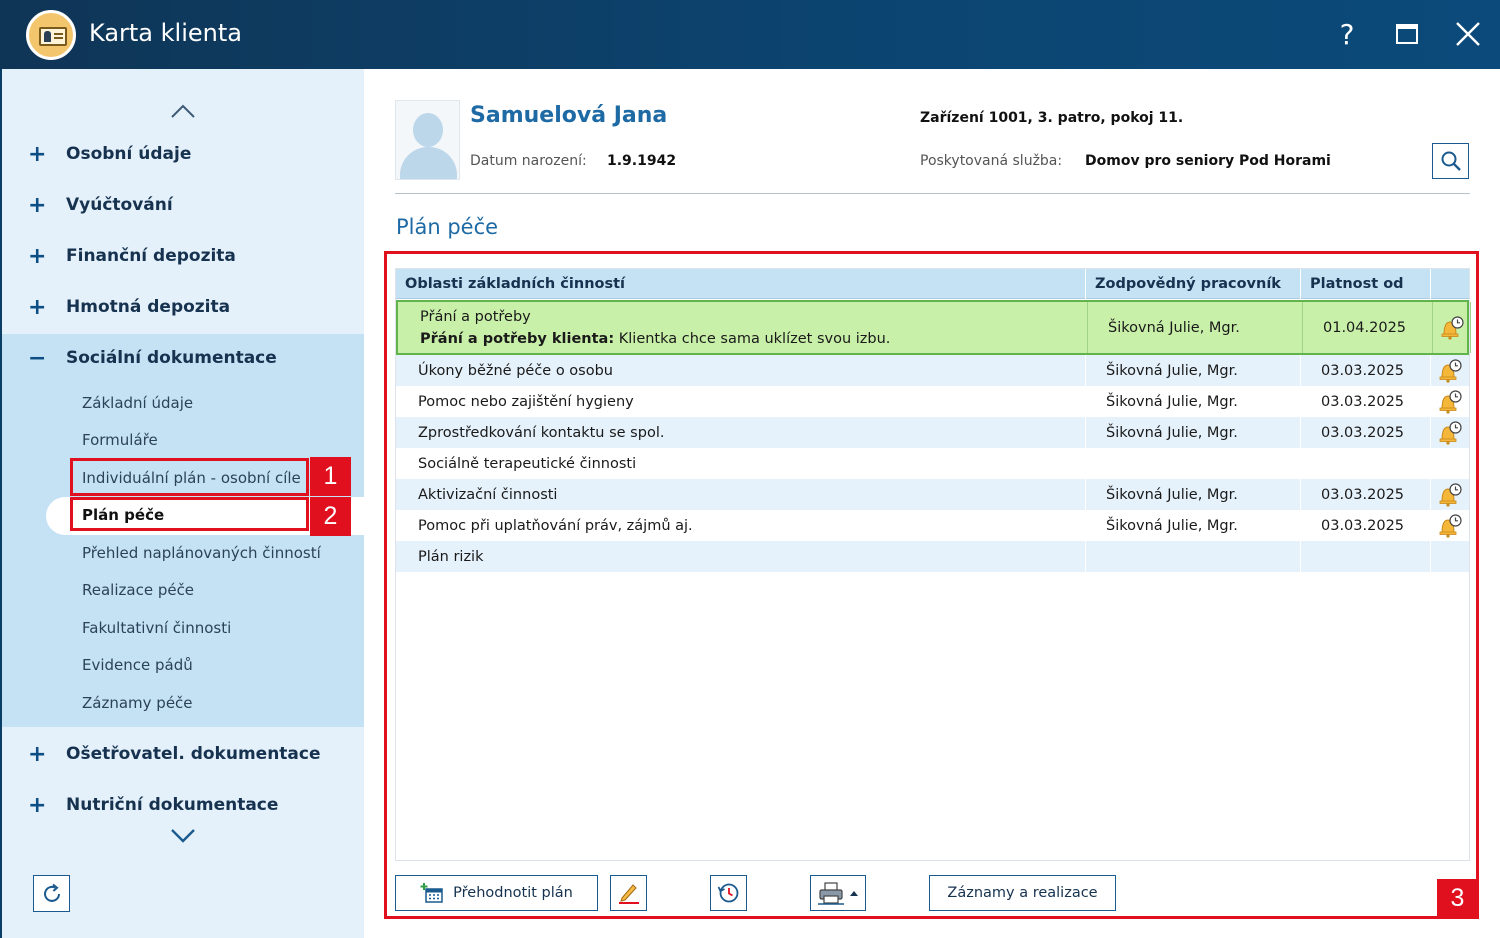 Image resolution: width=1500 pixels, height=938 pixels. I want to click on sidebar-subitem-fakultativni-cinnosti: Fakultativní činnosti, so click(156, 628).